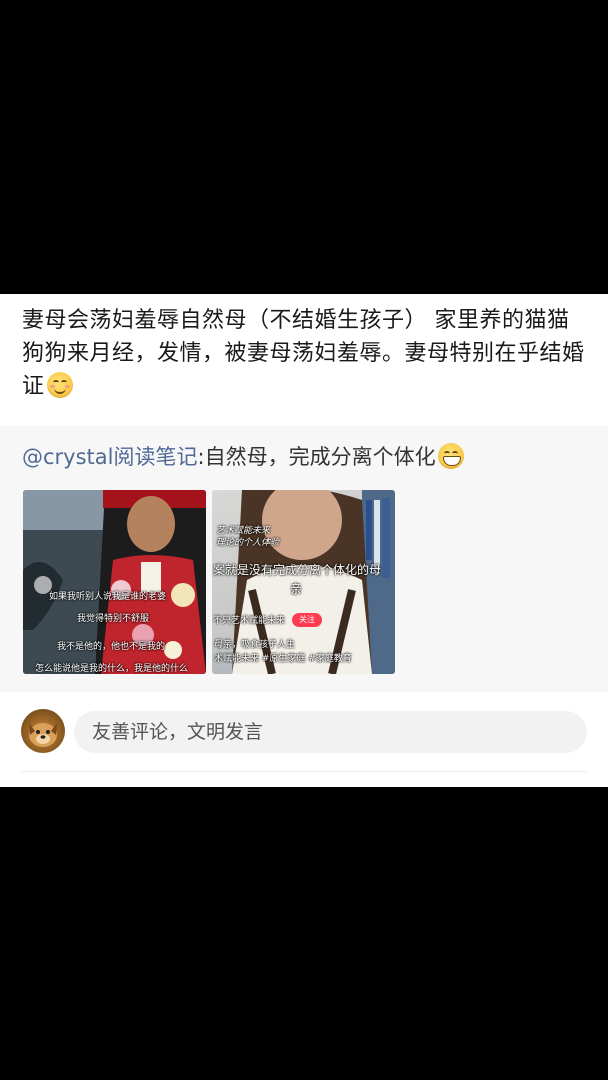  I want to click on overlay-subtitle: 亲, so click(296, 589).